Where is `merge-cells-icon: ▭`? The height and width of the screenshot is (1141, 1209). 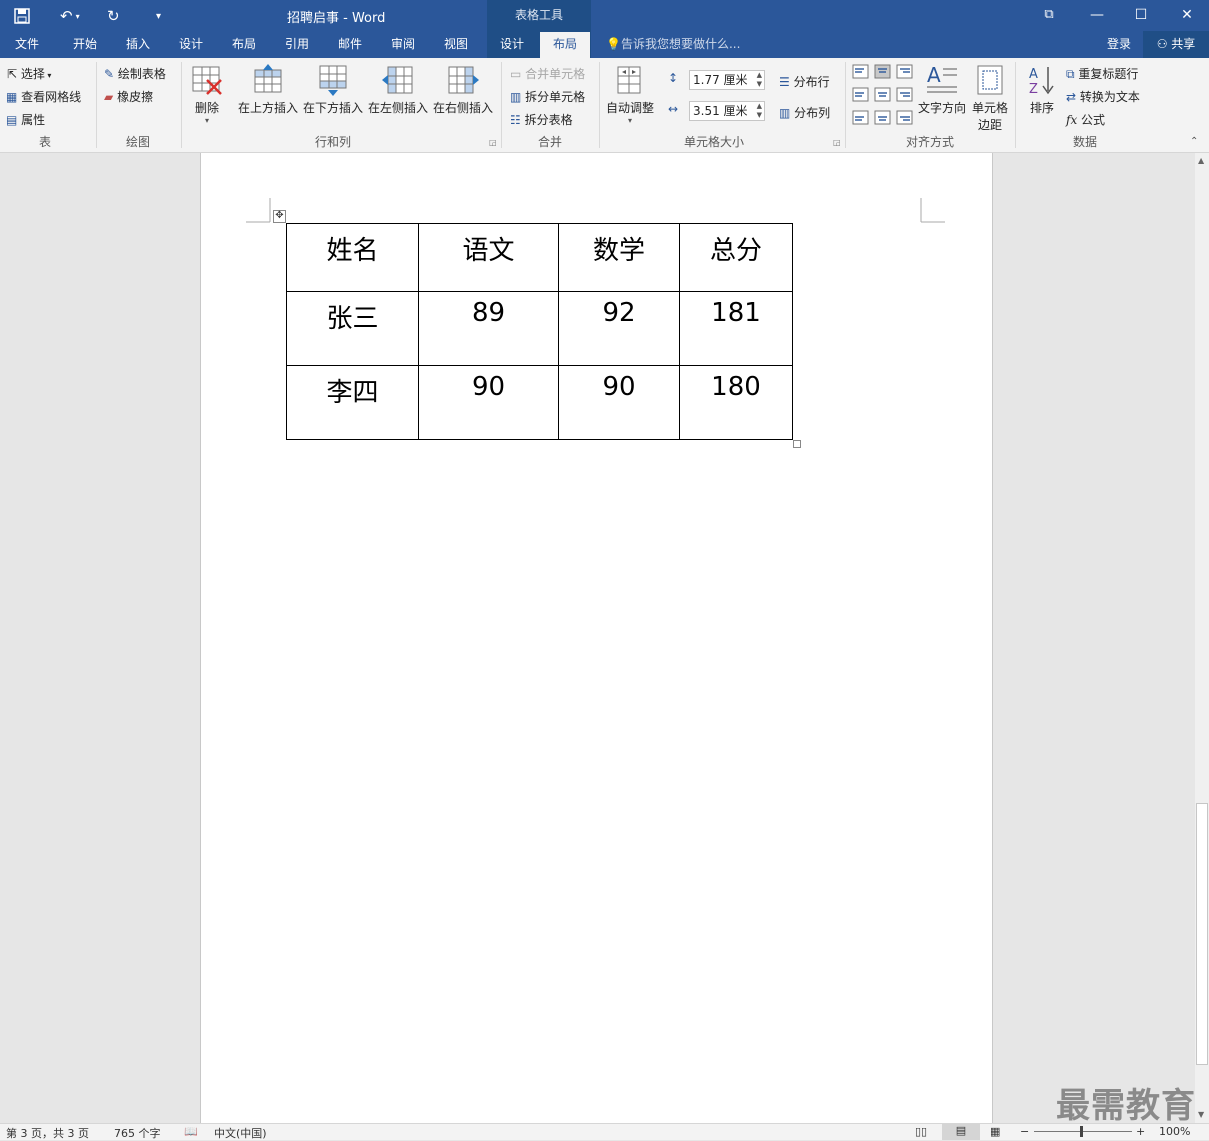 merge-cells-icon: ▭ is located at coordinates (516, 74).